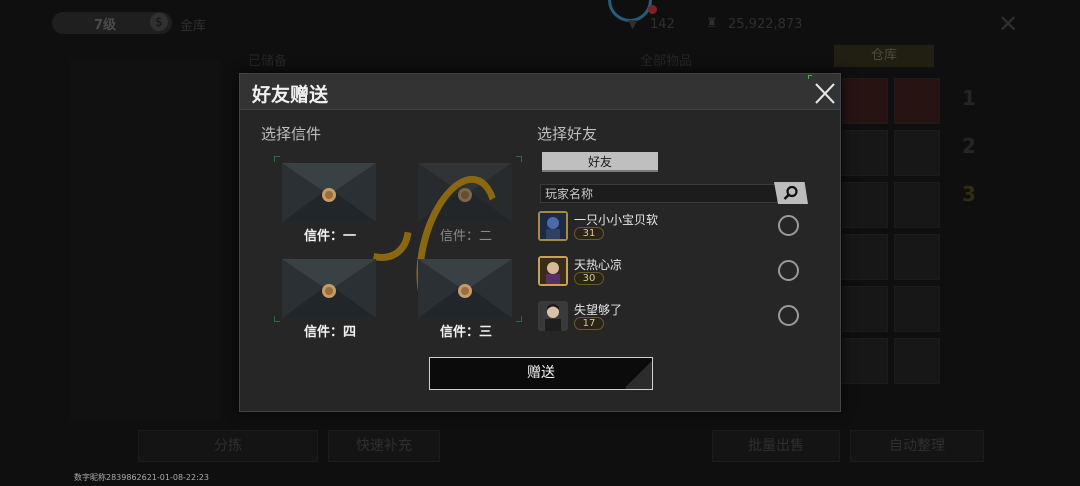 The height and width of the screenshot is (486, 1080). I want to click on friend-name: 天热心凉, so click(598, 265).